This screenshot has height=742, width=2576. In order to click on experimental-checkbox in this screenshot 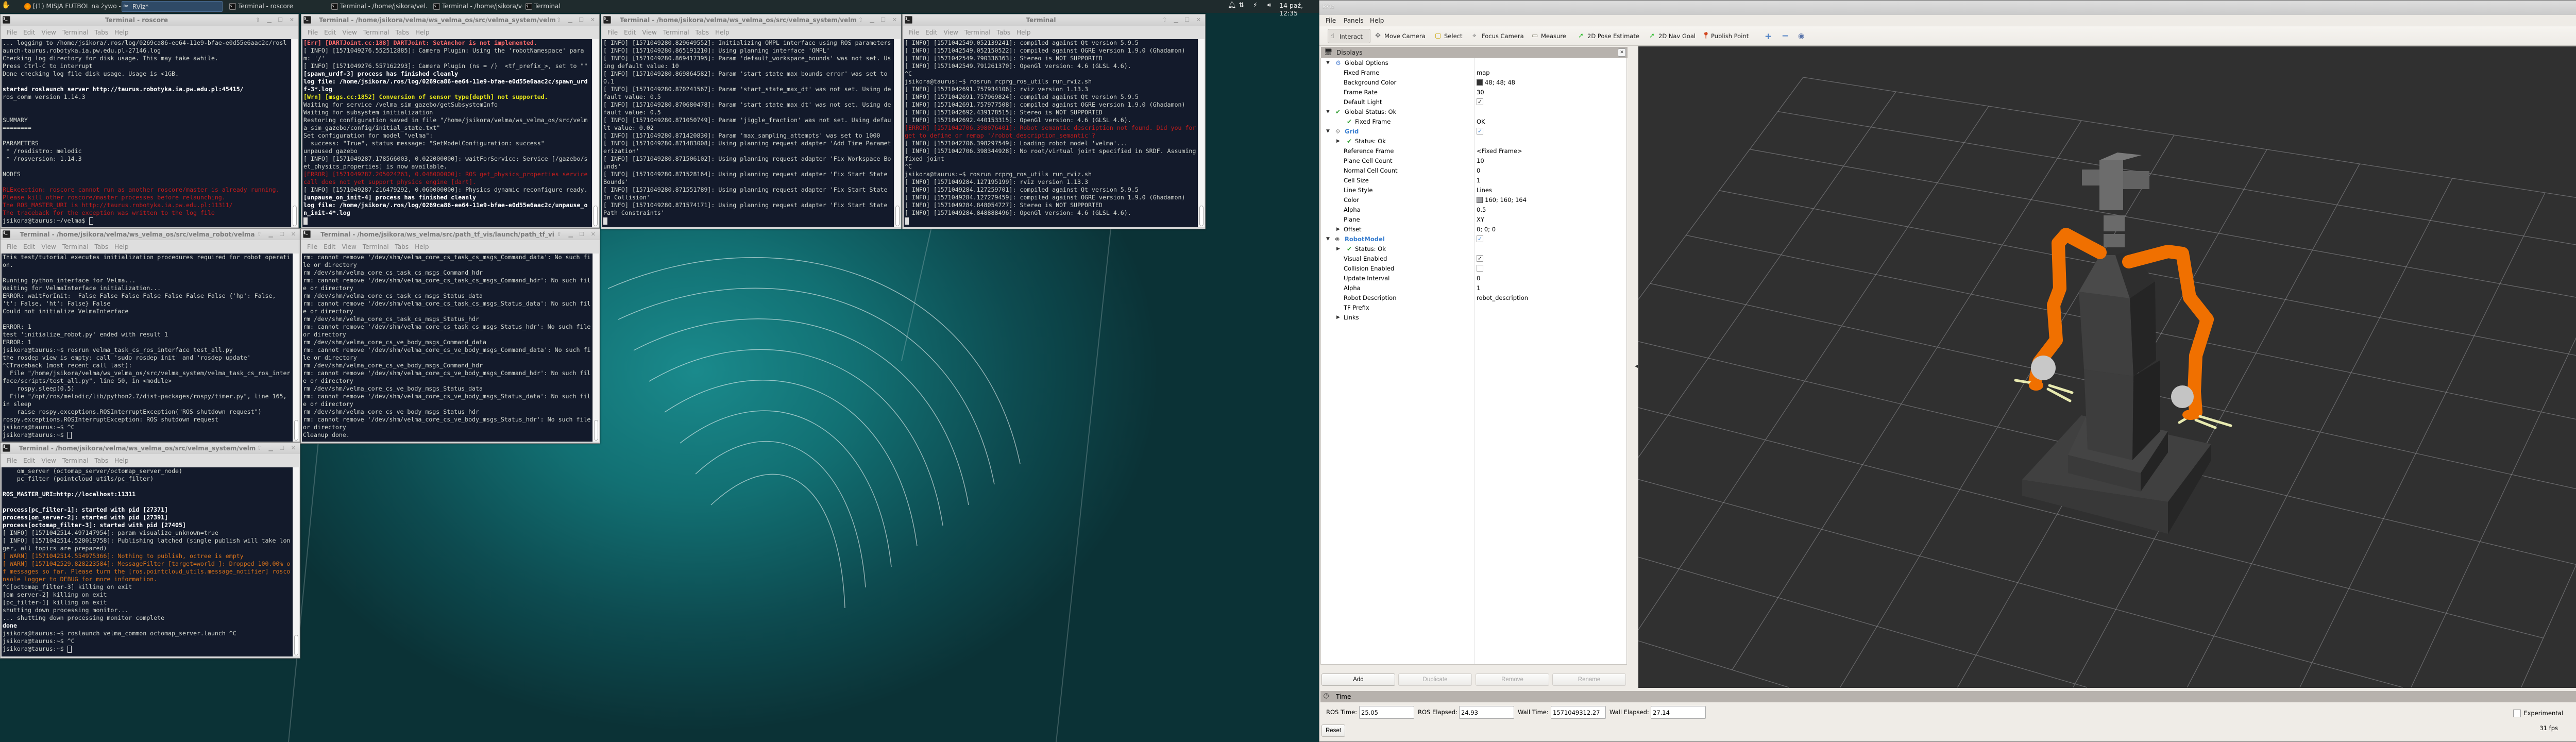, I will do `click(2517, 713)`.